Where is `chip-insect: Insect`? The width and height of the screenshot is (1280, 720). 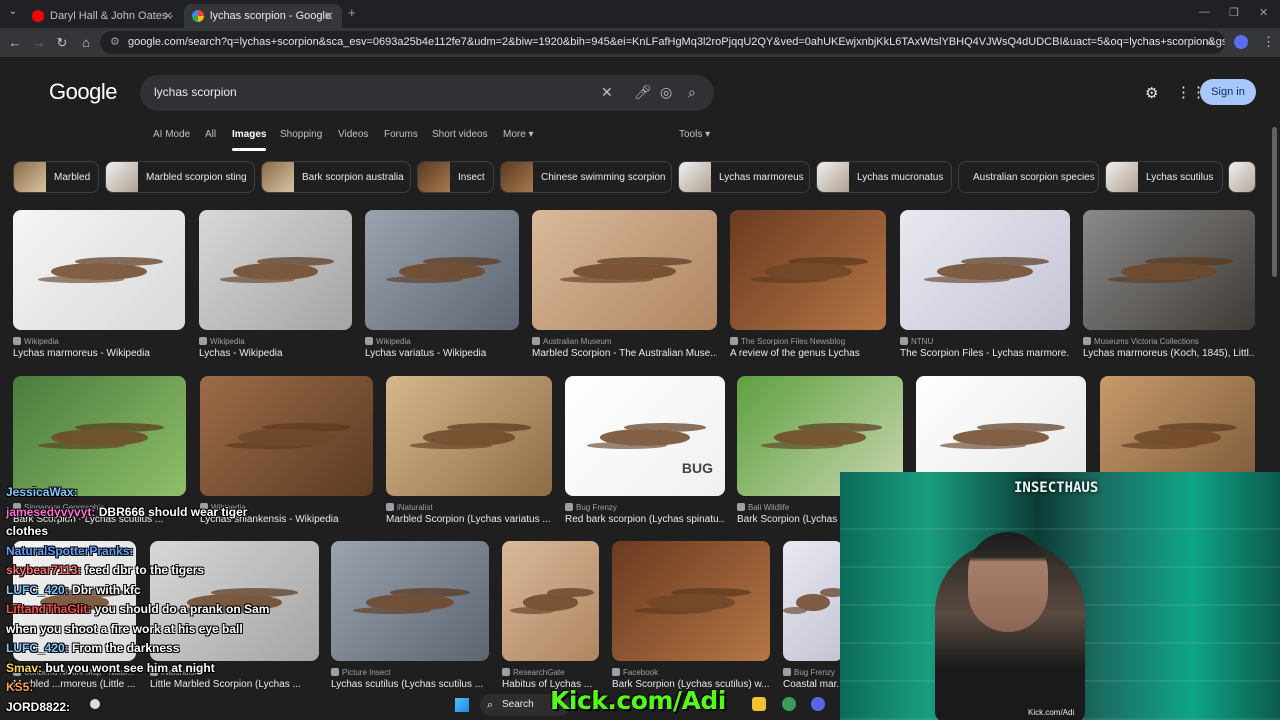 chip-insect: Insect is located at coordinates (455, 177).